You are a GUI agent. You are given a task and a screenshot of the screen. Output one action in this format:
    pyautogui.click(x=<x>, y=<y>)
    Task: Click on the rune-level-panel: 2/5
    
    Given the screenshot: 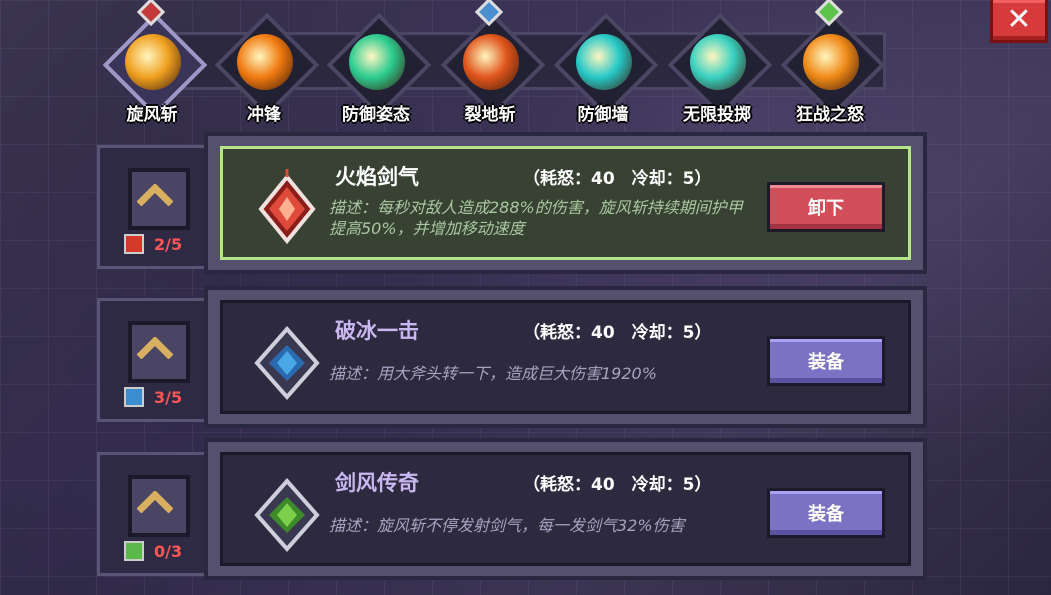 What is the action you would take?
    pyautogui.click(x=154, y=207)
    